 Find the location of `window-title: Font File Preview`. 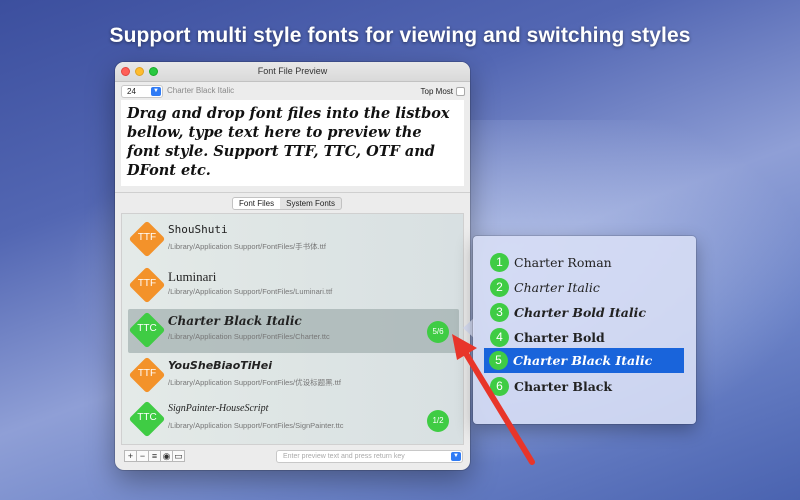

window-title: Font File Preview is located at coordinates (292, 71).